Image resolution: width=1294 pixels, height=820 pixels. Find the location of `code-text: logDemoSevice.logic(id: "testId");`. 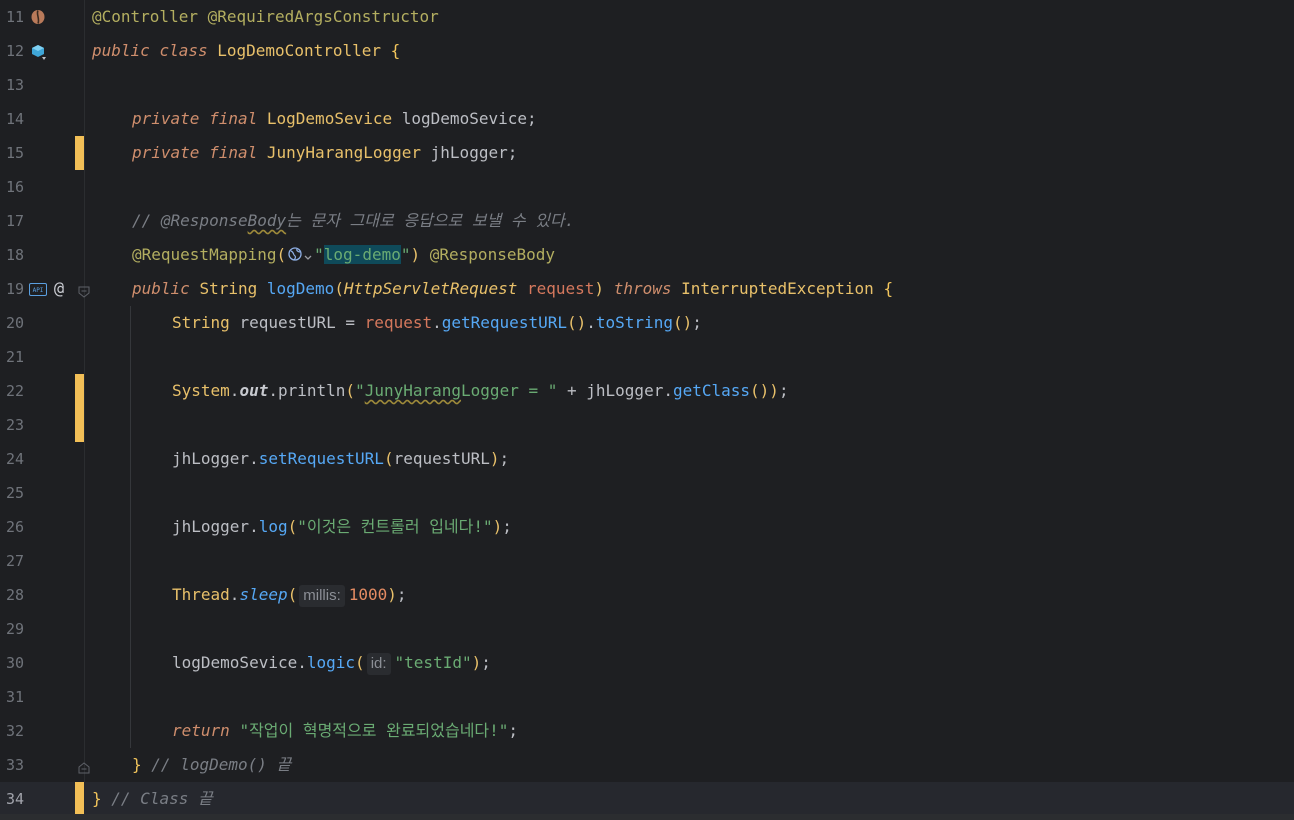

code-text: logDemoSevice.logic(id: "testId"); is located at coordinates (331, 663).